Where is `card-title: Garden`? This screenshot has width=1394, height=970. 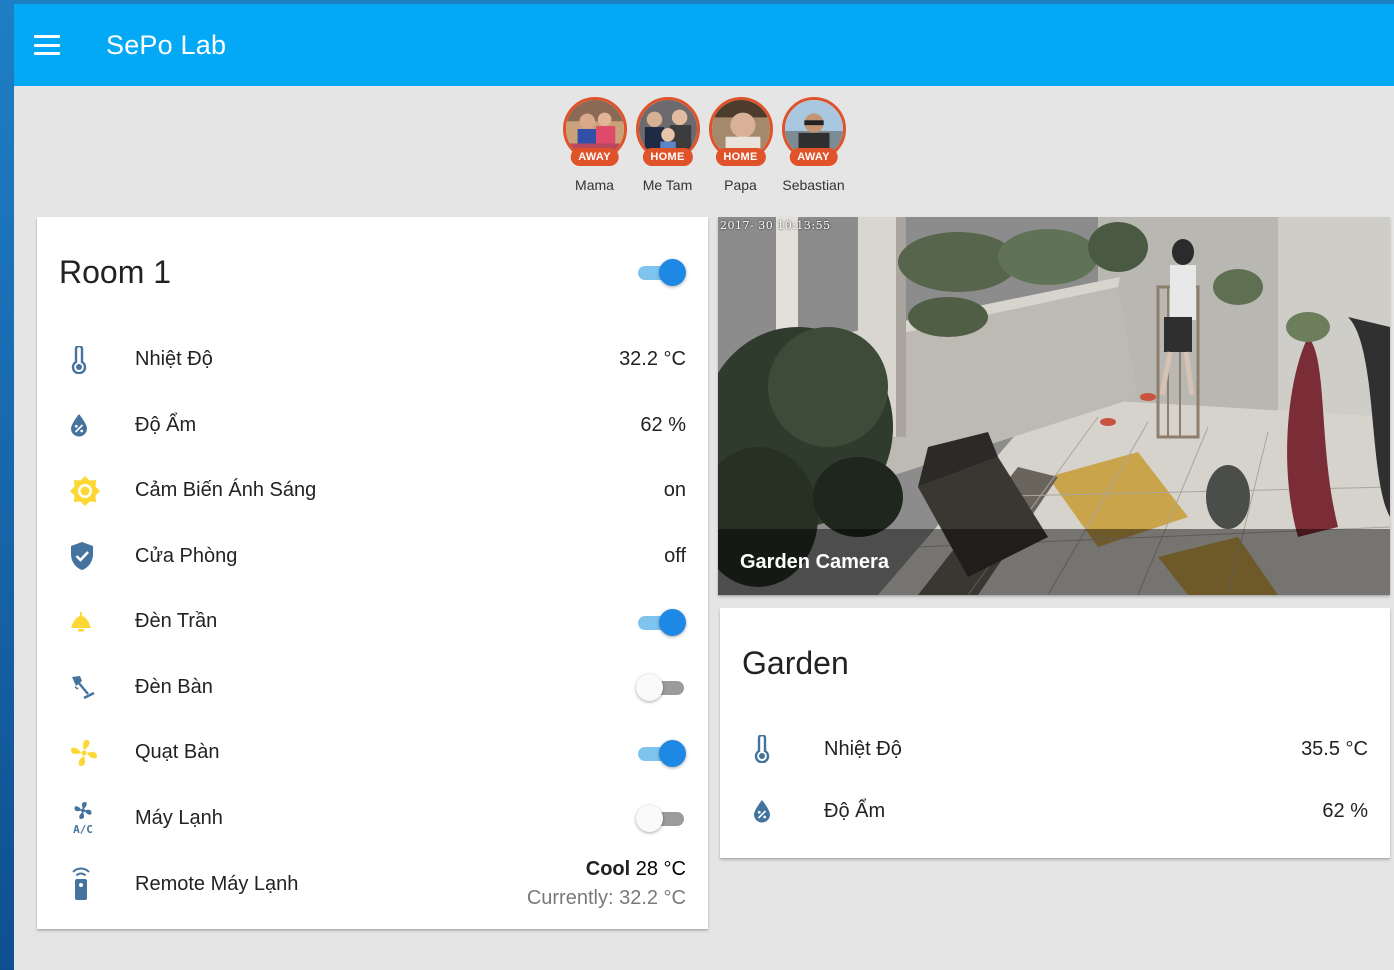
card-title: Garden is located at coordinates (795, 662).